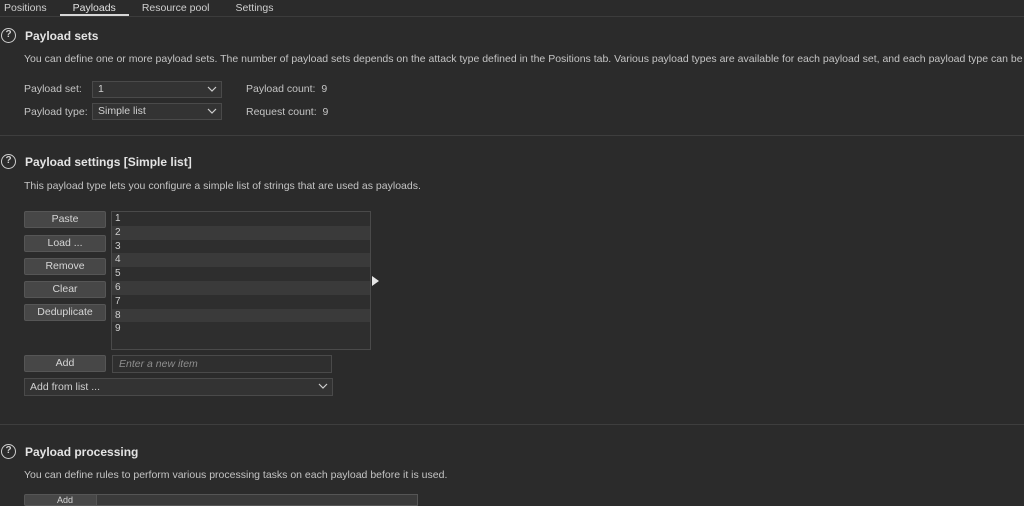 The width and height of the screenshot is (1024, 506). Describe the element at coordinates (56, 112) in the screenshot. I see `payload-type-label: Payload type:` at that location.